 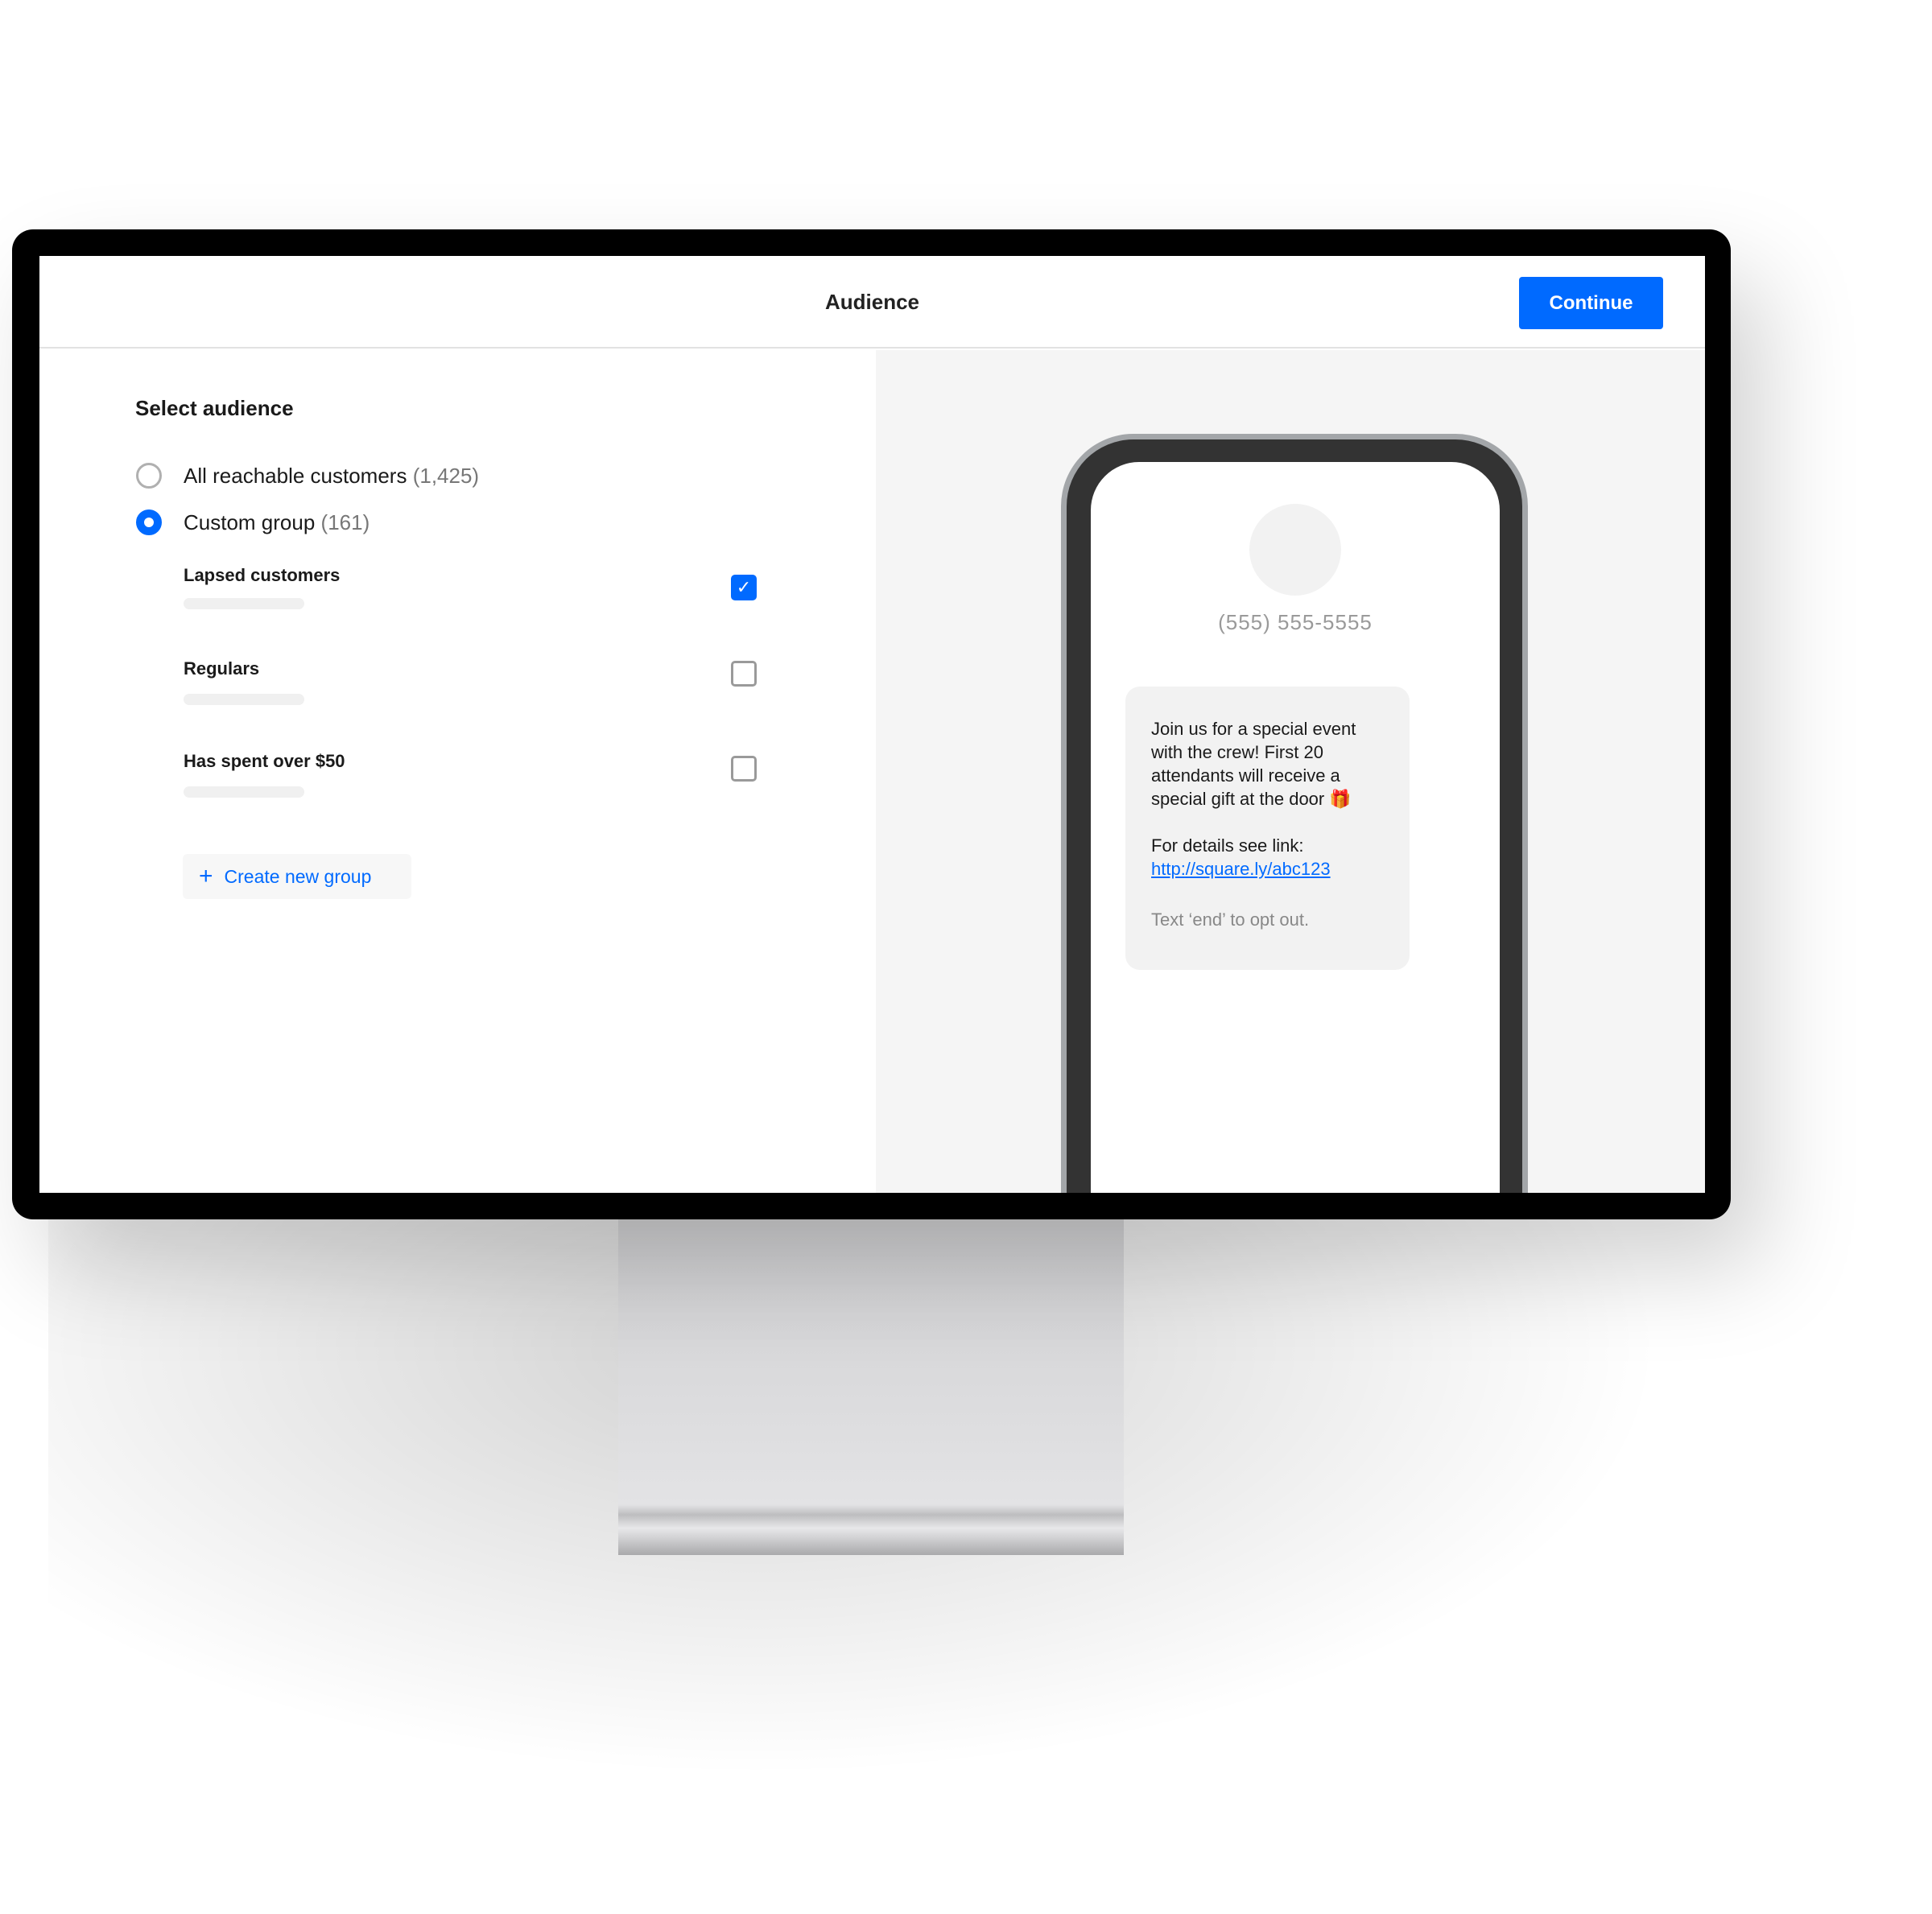 What do you see at coordinates (262, 575) in the screenshot?
I see `group-label-lapsed: Lapsed customers` at bounding box center [262, 575].